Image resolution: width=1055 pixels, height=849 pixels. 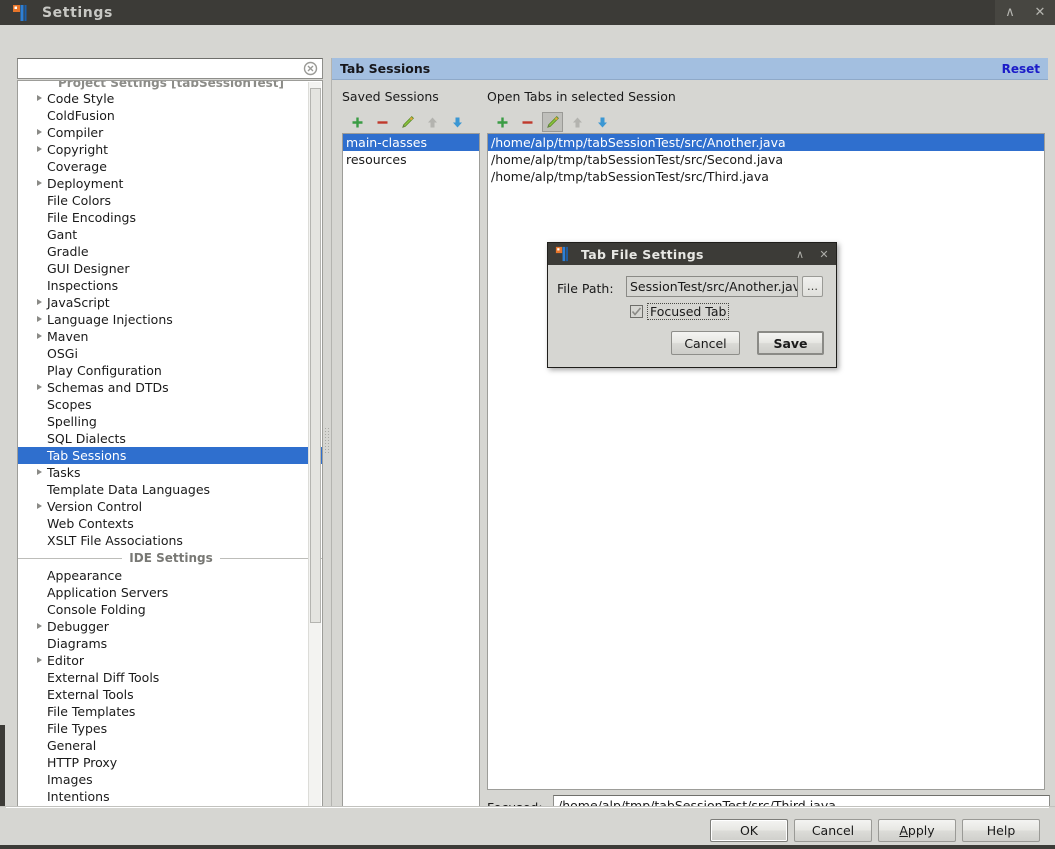 I want to click on focused-tab-checkbox-row: Focused Tab, so click(x=680, y=311).